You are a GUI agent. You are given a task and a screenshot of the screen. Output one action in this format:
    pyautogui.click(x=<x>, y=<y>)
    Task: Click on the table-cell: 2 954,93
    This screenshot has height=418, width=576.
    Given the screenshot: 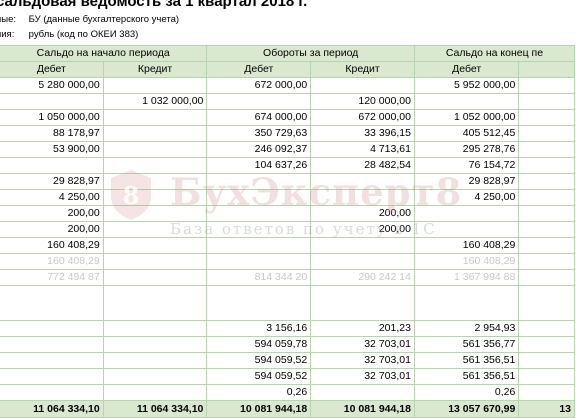 What is the action you would take?
    pyautogui.click(x=466, y=328)
    